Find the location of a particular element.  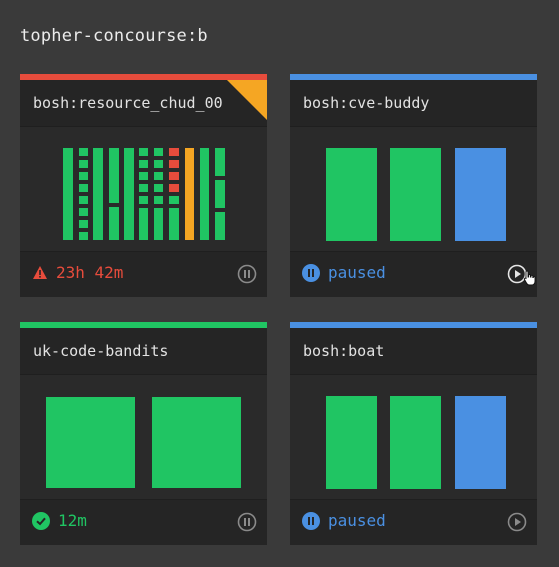

pipeline-status: 23h 42m is located at coordinates (77, 272).